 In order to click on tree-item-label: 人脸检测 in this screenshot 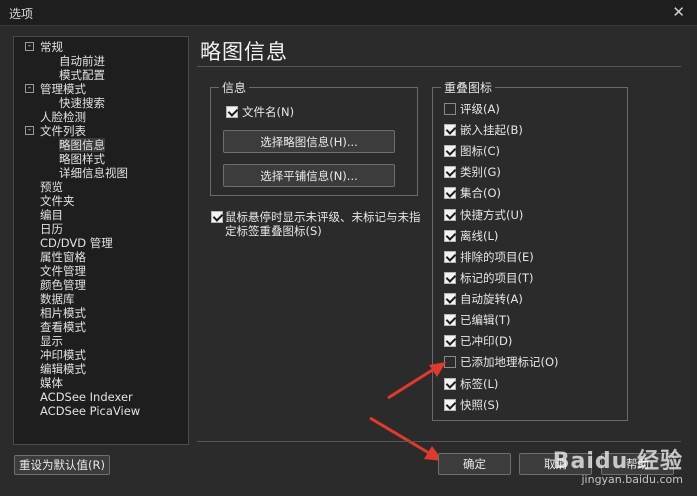, I will do `click(63, 117)`.